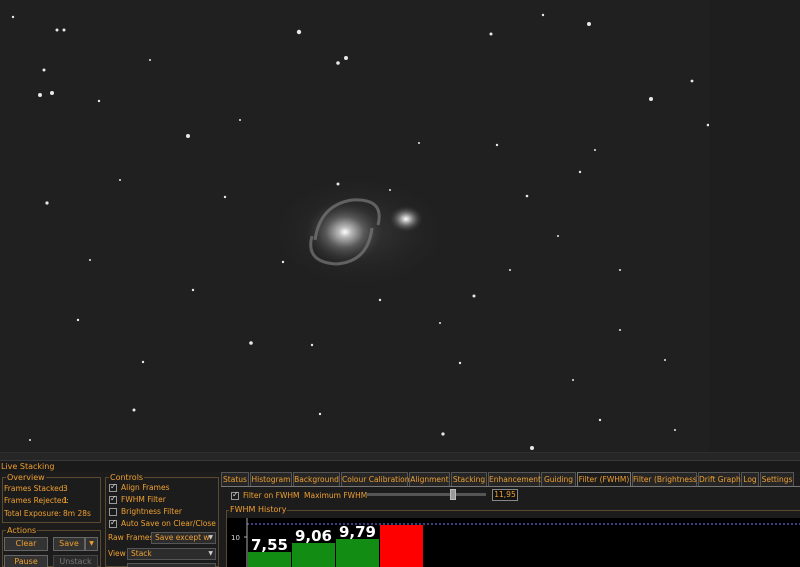 The height and width of the screenshot is (567, 800). I want to click on unstack-button: Unstack, so click(75, 561).